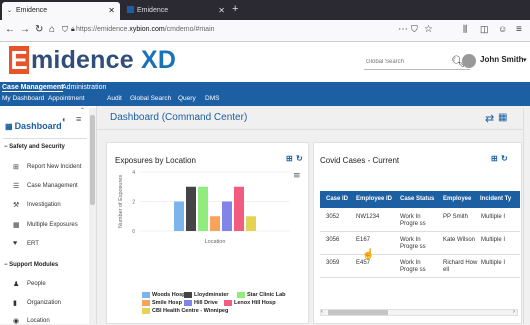  What do you see at coordinates (502, 117) in the screenshot?
I see `layout-grid-icon: ▦` at bounding box center [502, 117].